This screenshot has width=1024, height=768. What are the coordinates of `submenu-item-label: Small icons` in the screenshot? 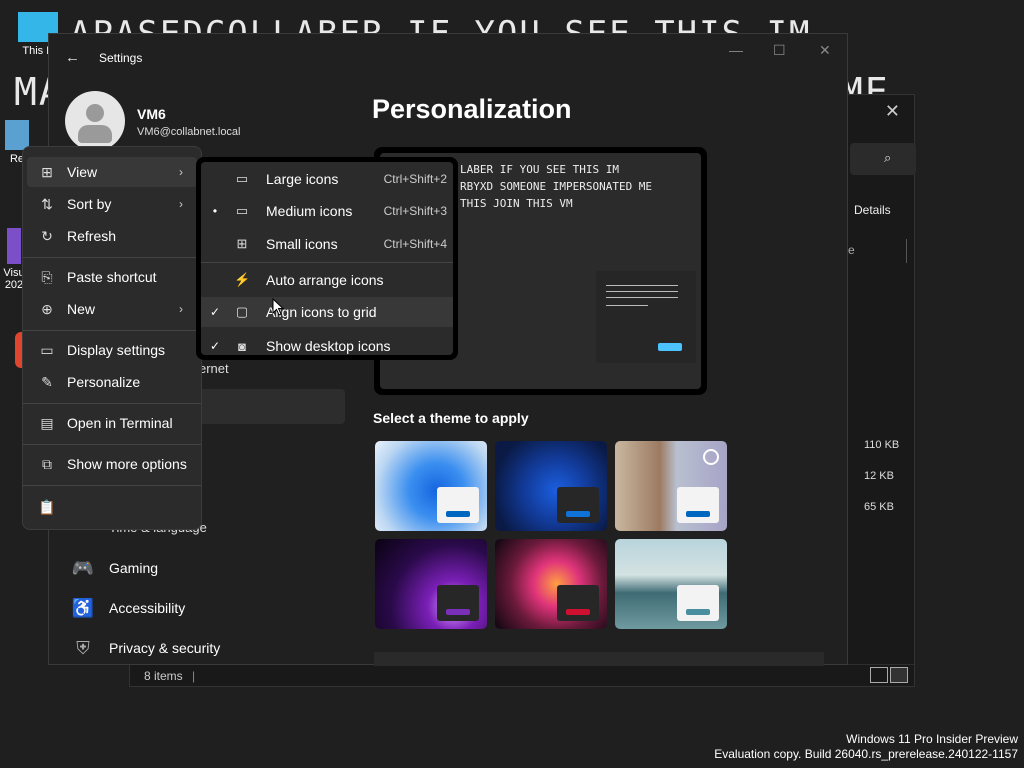 It's located at (302, 244).